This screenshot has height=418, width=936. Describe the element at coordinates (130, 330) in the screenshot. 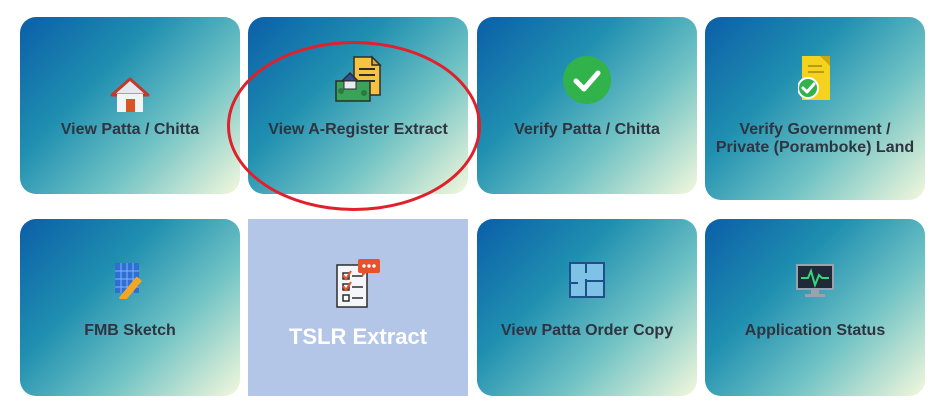

I see `tile-label: FMB Sketch` at that location.